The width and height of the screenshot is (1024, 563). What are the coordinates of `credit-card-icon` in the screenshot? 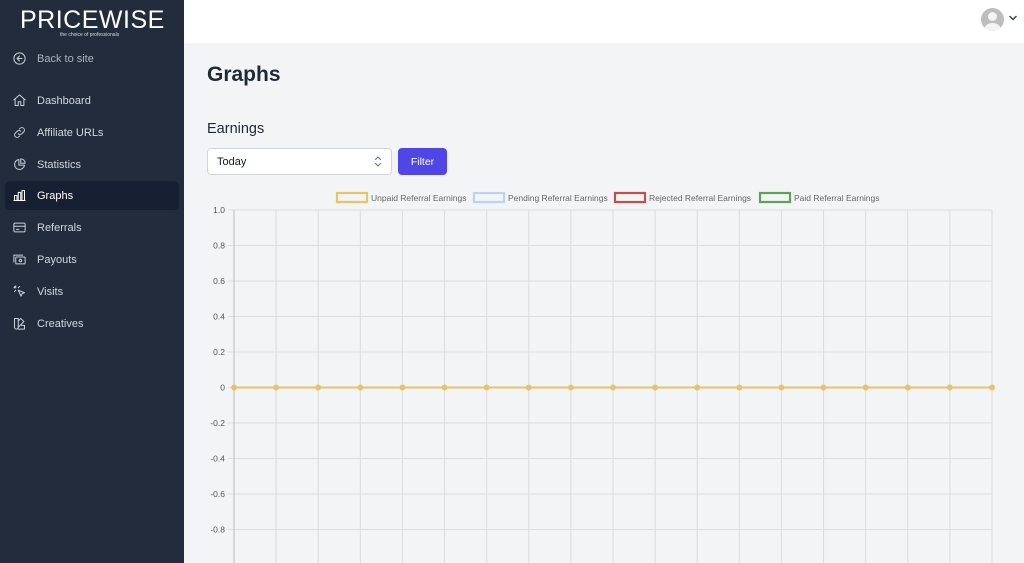 It's located at (19, 228).